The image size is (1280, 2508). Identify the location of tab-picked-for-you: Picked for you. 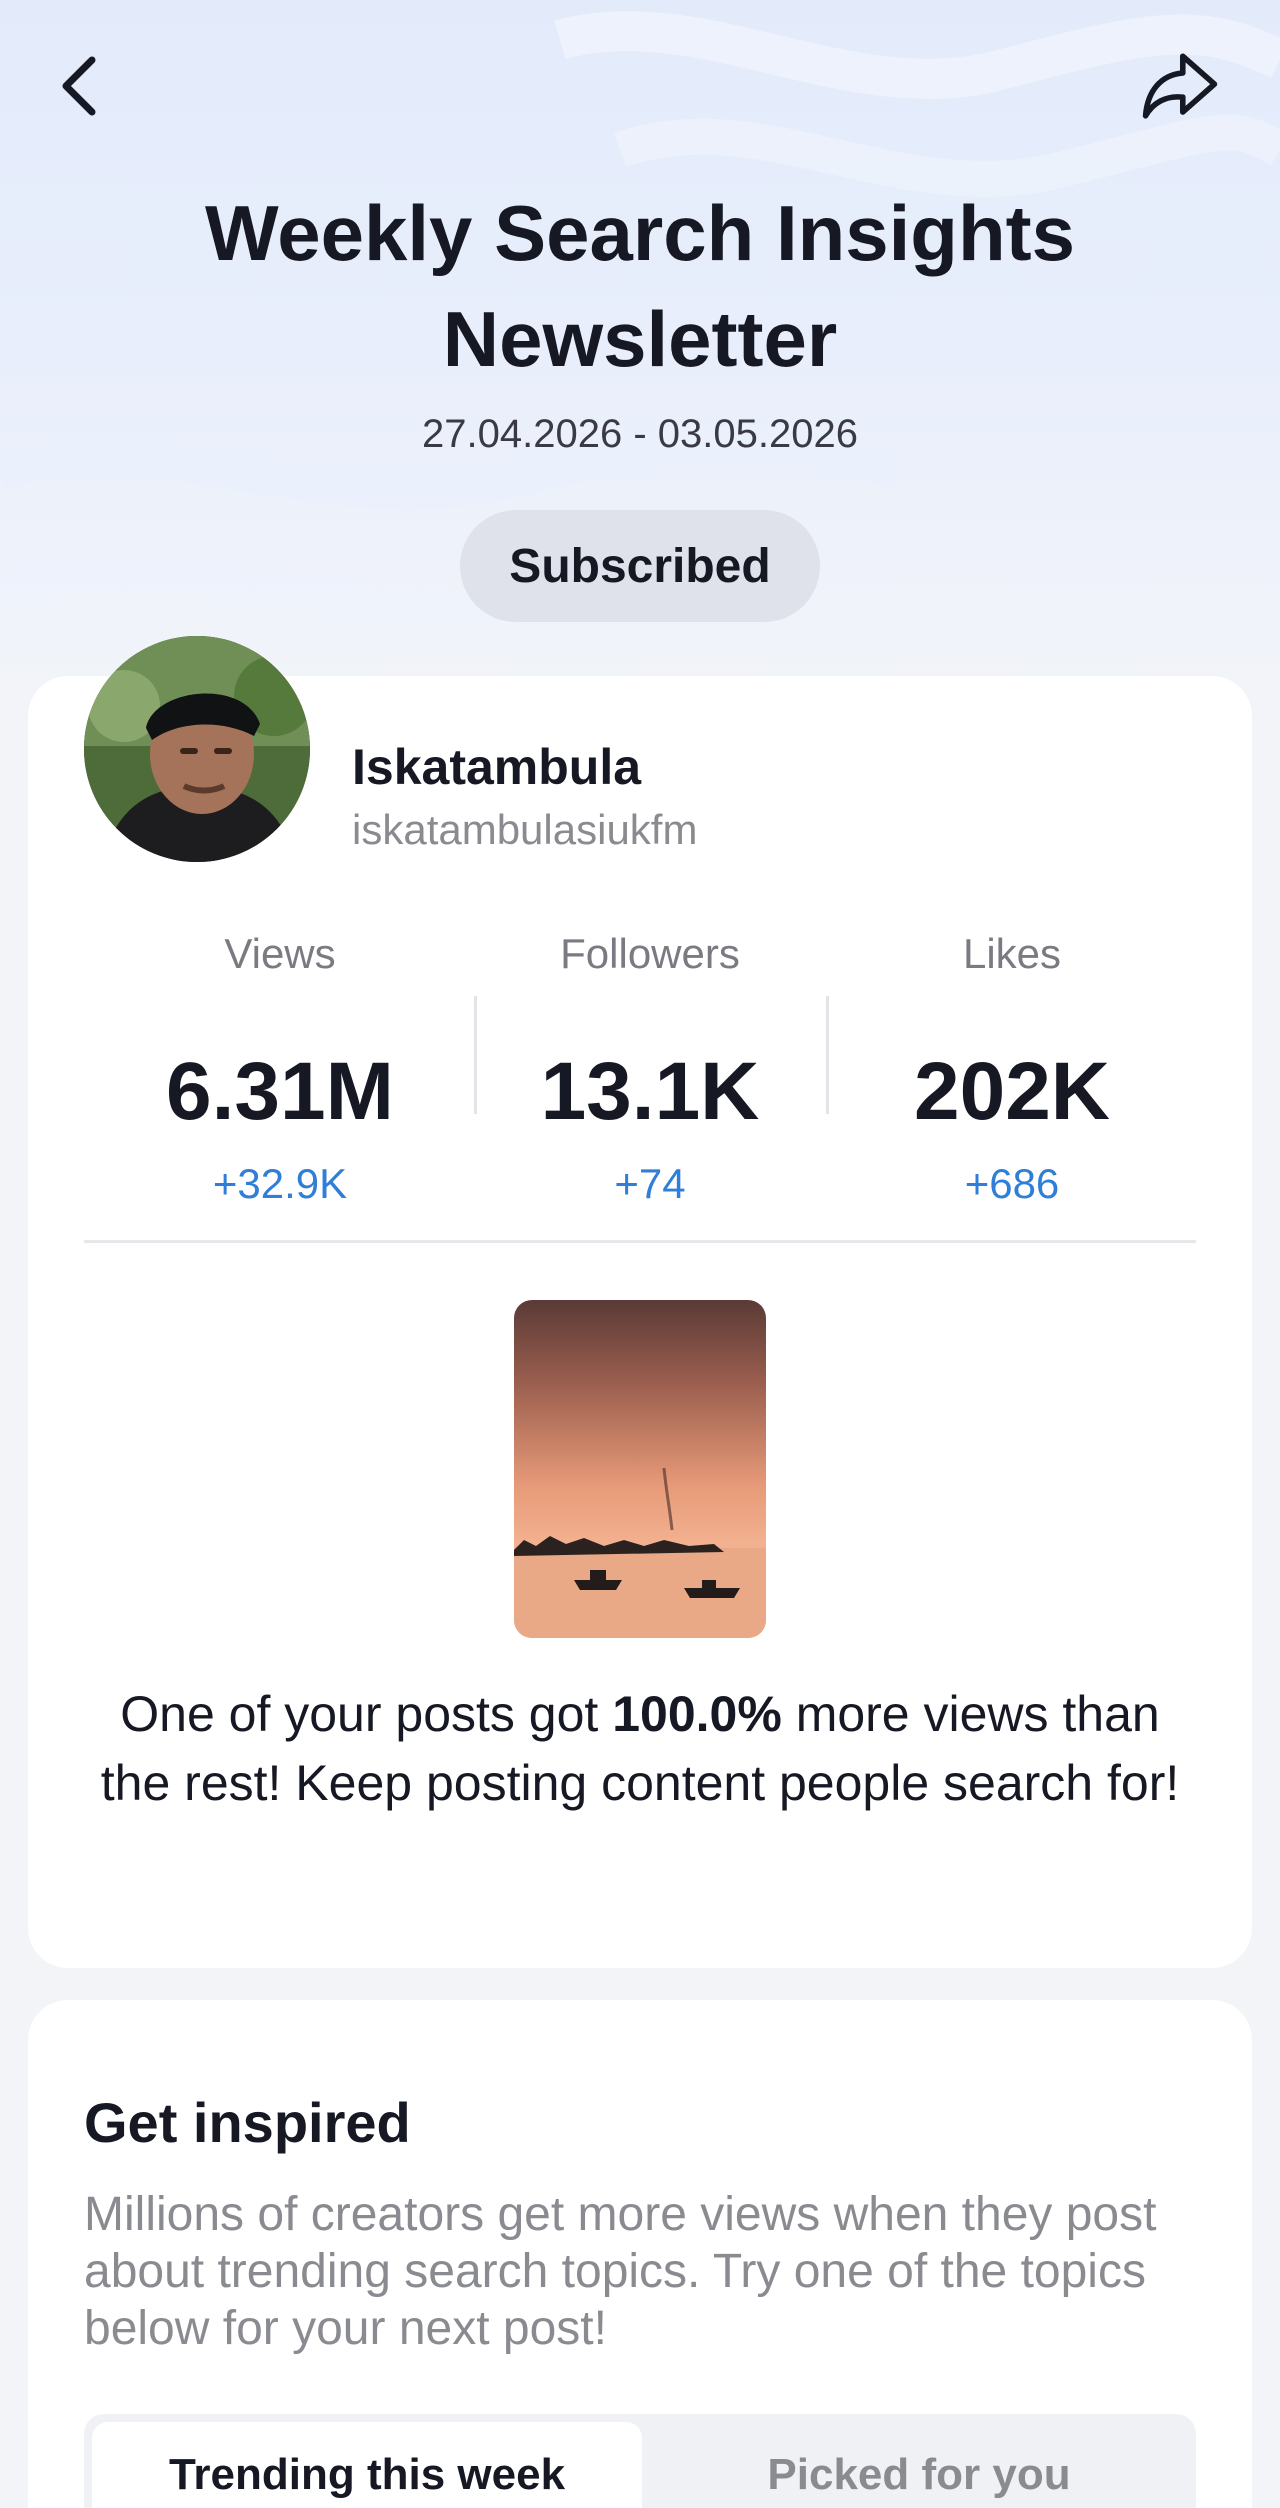
(919, 2461).